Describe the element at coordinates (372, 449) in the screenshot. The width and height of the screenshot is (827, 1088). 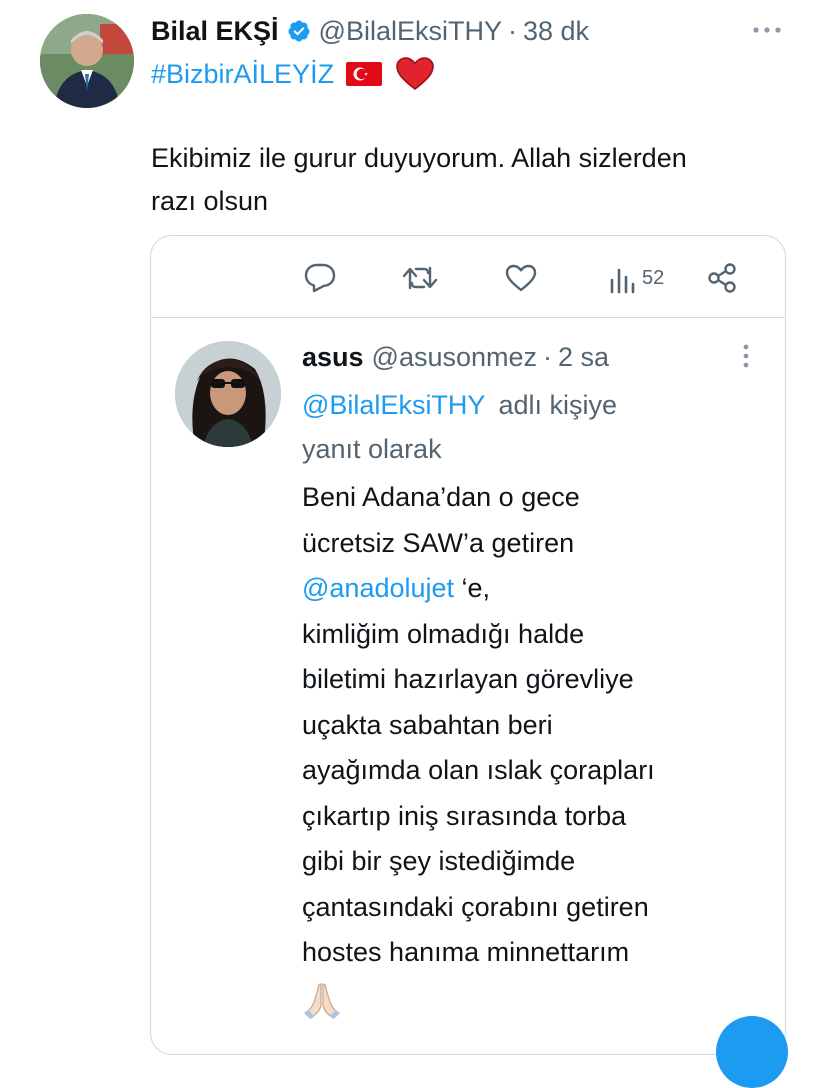
I see `reply-to-line2: yanıt olarak` at that location.